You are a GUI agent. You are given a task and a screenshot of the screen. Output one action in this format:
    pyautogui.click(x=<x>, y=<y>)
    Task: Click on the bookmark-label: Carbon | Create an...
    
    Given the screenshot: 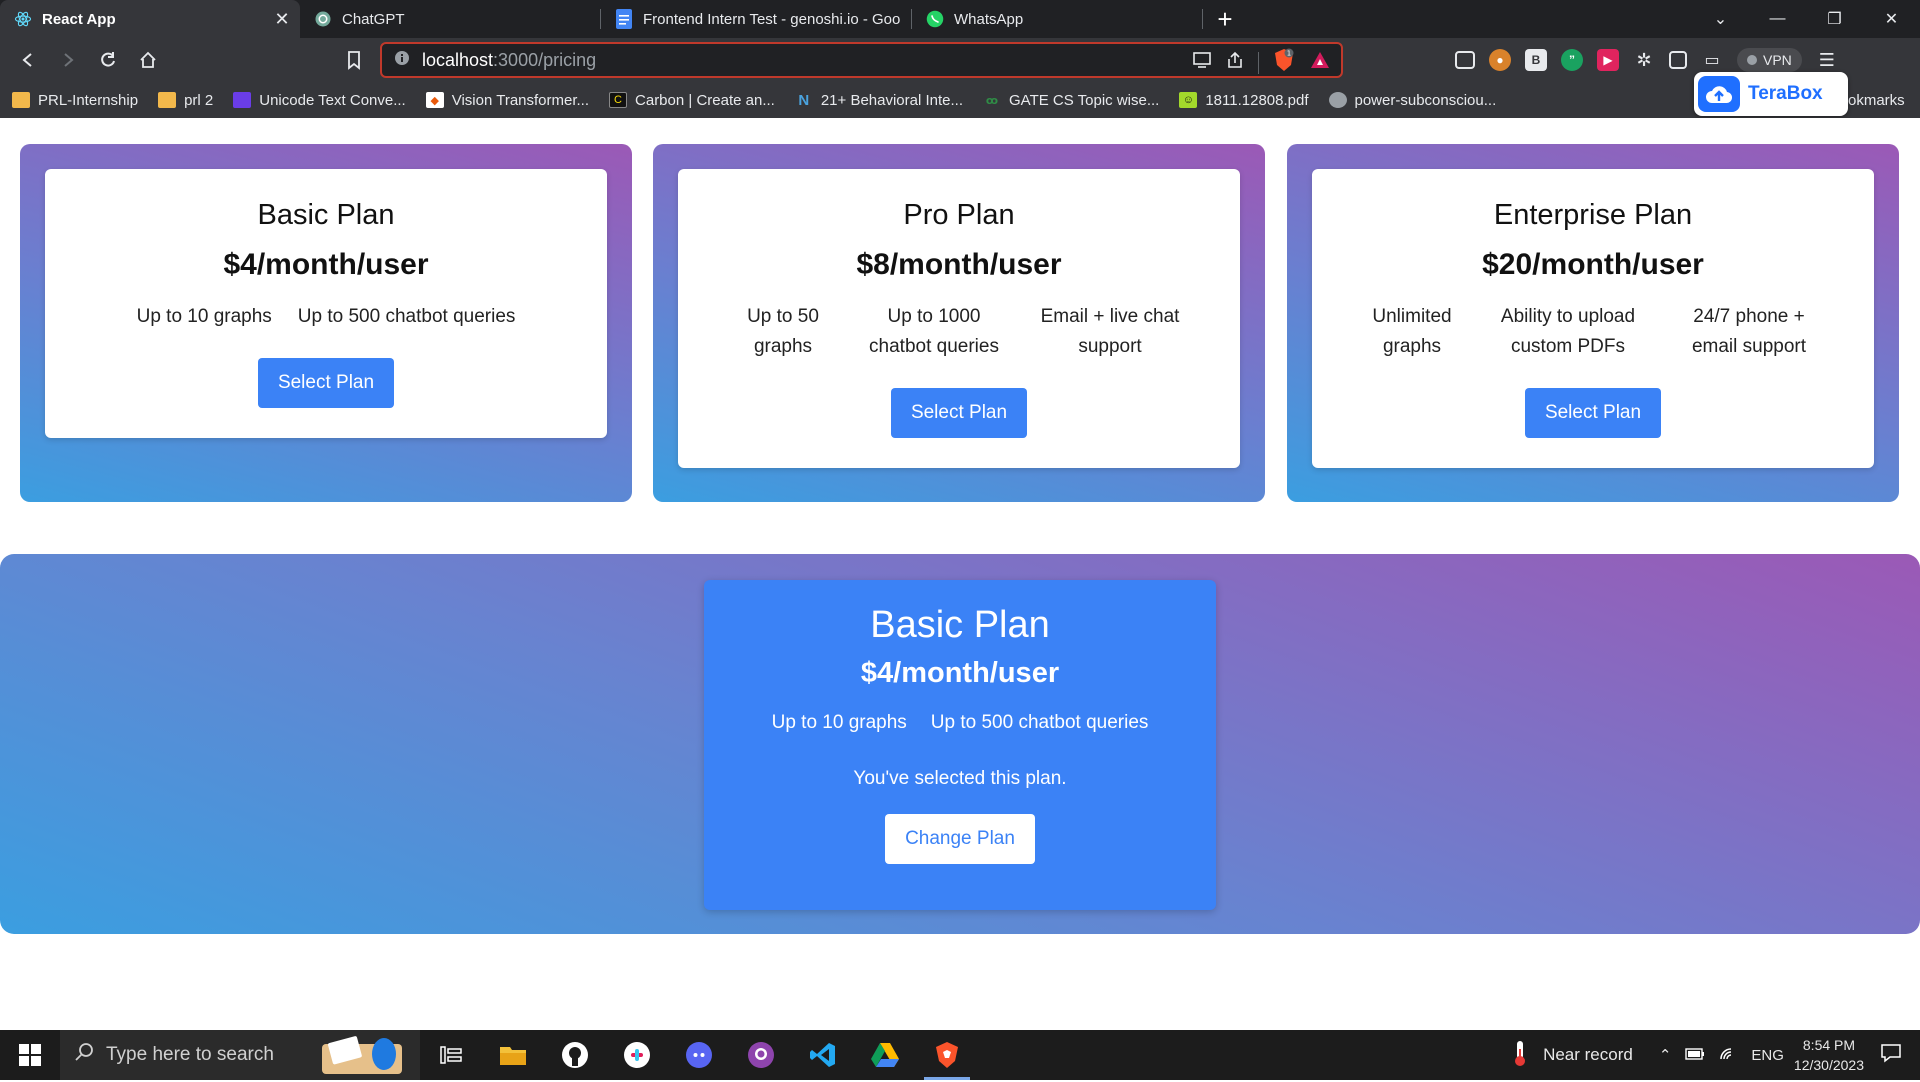 What is the action you would take?
    pyautogui.click(x=705, y=100)
    